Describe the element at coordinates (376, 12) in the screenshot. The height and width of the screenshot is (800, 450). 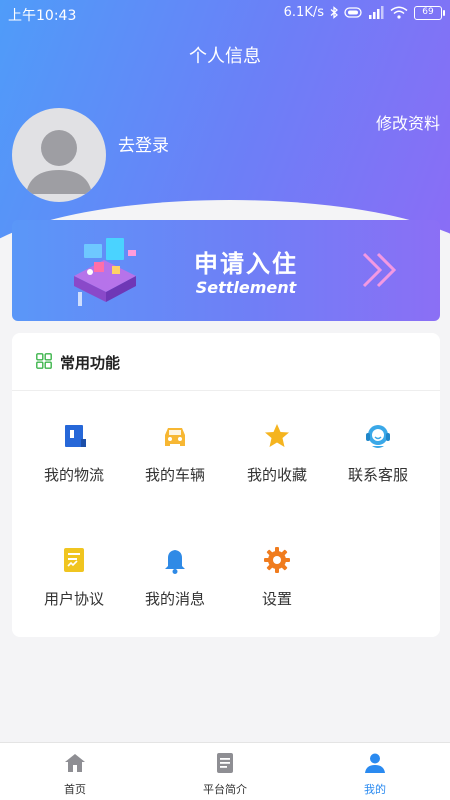
I see `signal-icon` at that location.